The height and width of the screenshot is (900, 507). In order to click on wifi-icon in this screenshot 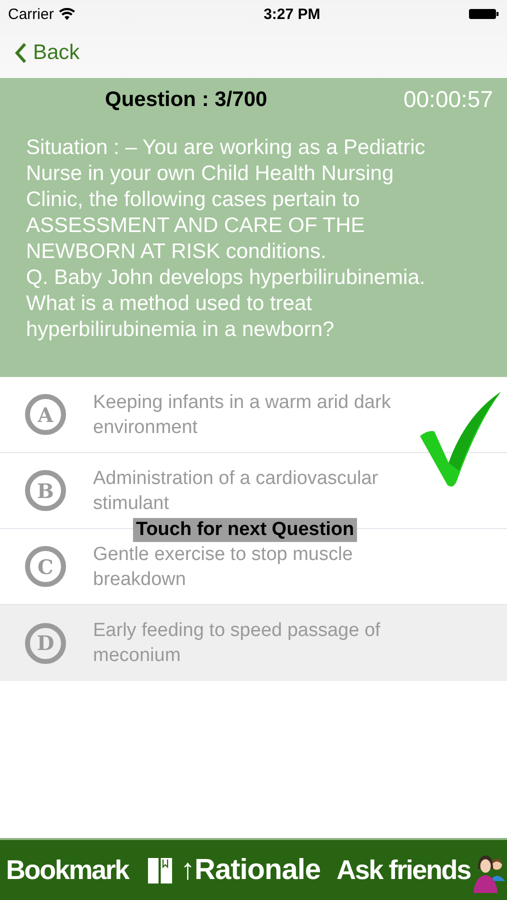, I will do `click(66, 14)`.